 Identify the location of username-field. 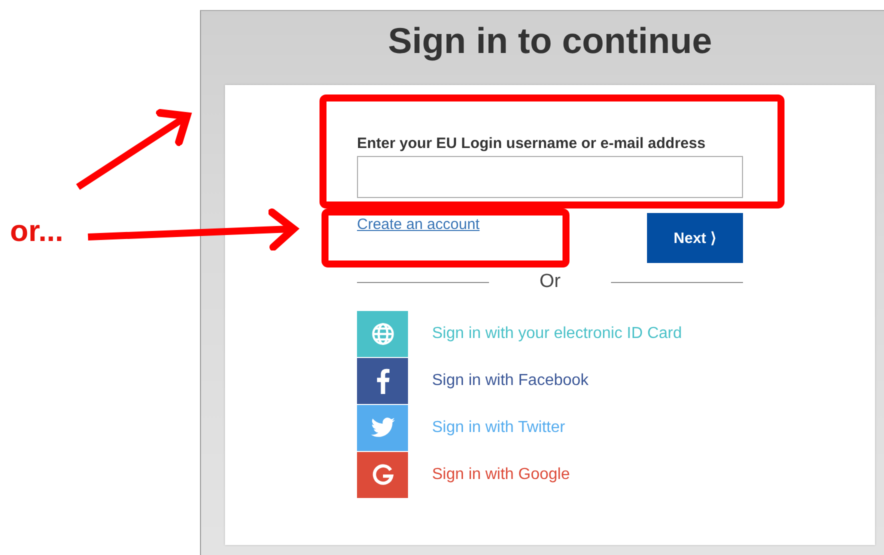
(550, 177).